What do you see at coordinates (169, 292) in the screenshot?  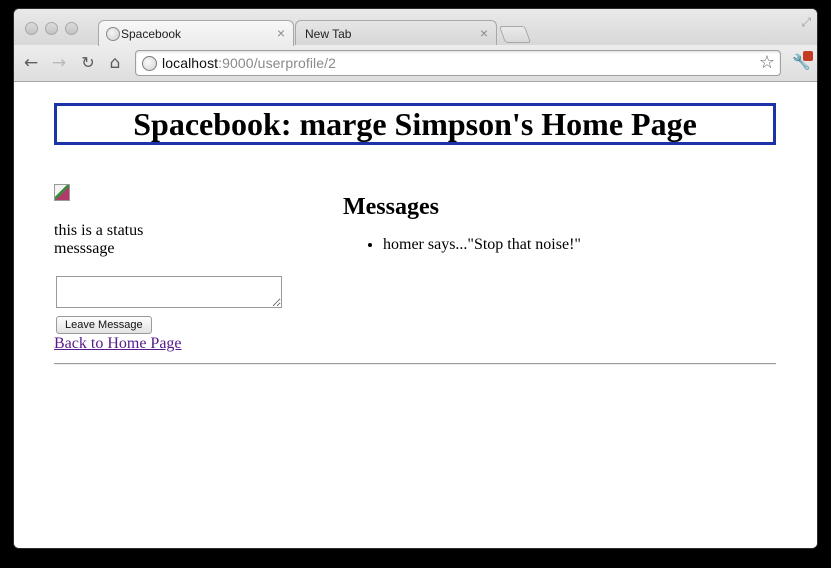 I see `message-input` at bounding box center [169, 292].